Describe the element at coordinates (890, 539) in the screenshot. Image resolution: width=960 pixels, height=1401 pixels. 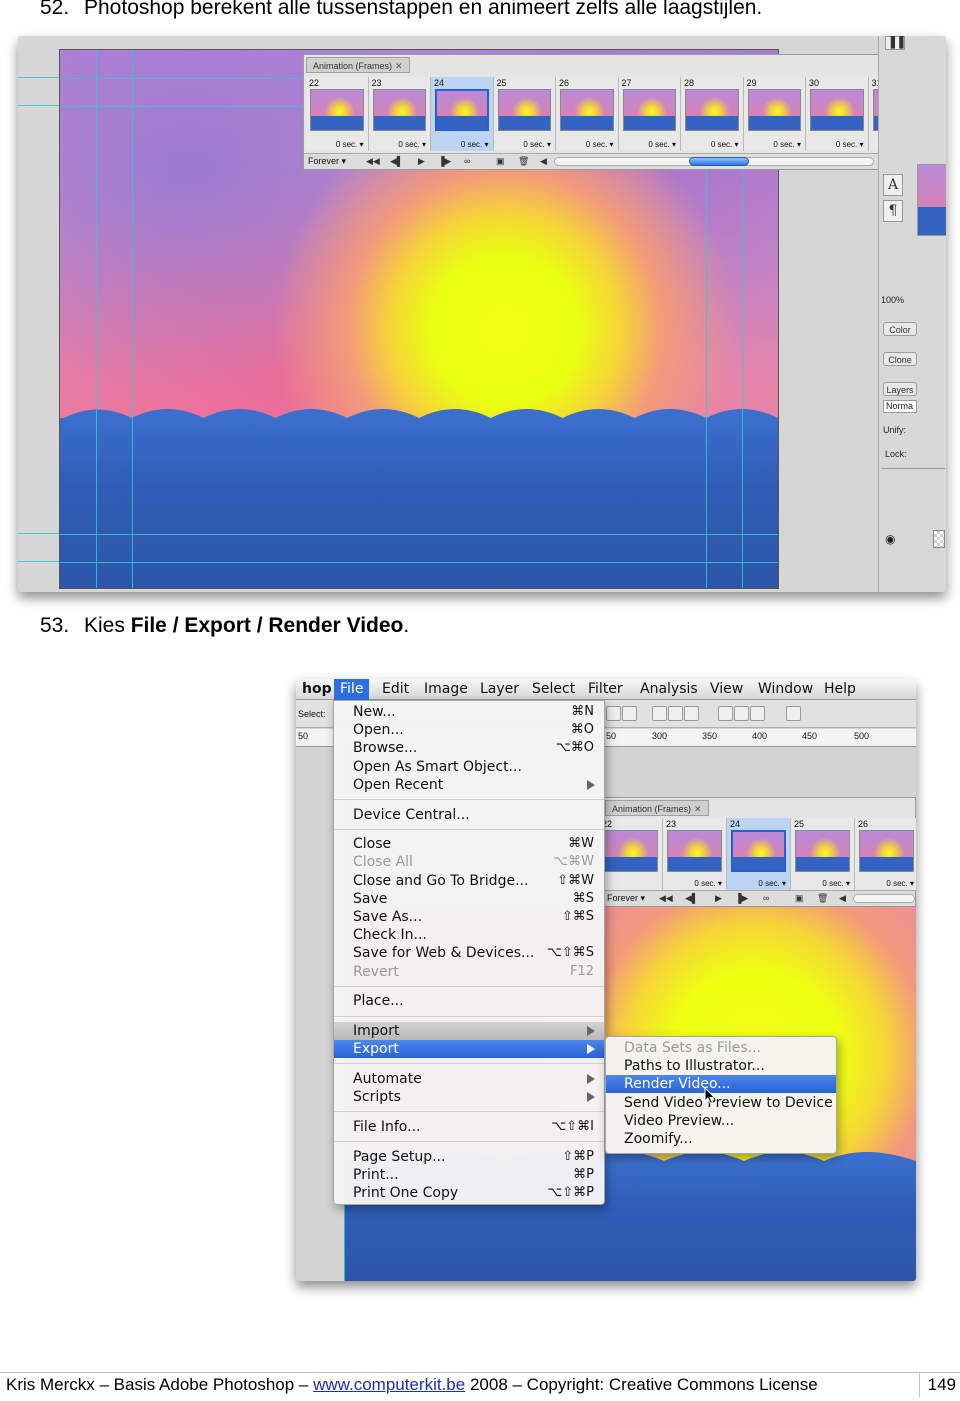
I see `eye-icon: ◉` at that location.